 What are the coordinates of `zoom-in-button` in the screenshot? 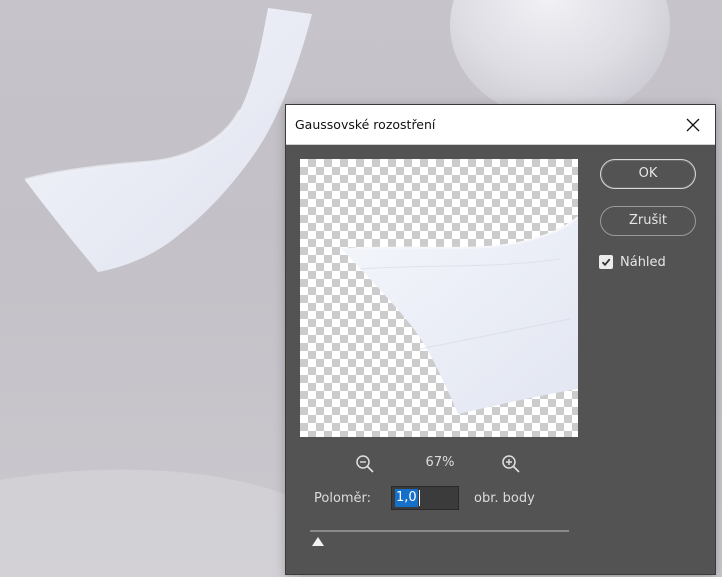 It's located at (511, 464).